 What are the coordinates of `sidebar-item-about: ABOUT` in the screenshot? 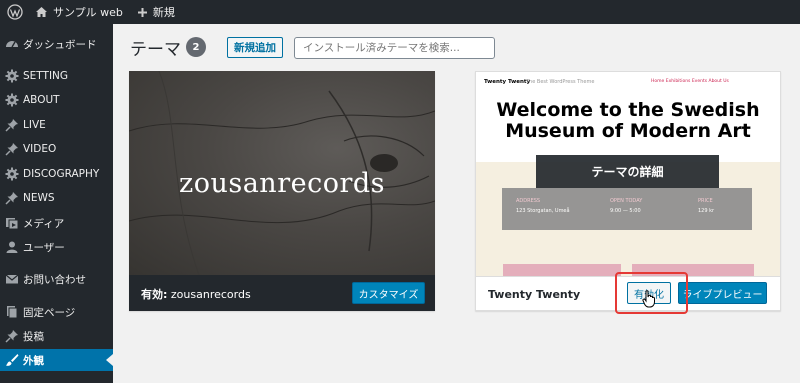 It's located at (56, 100).